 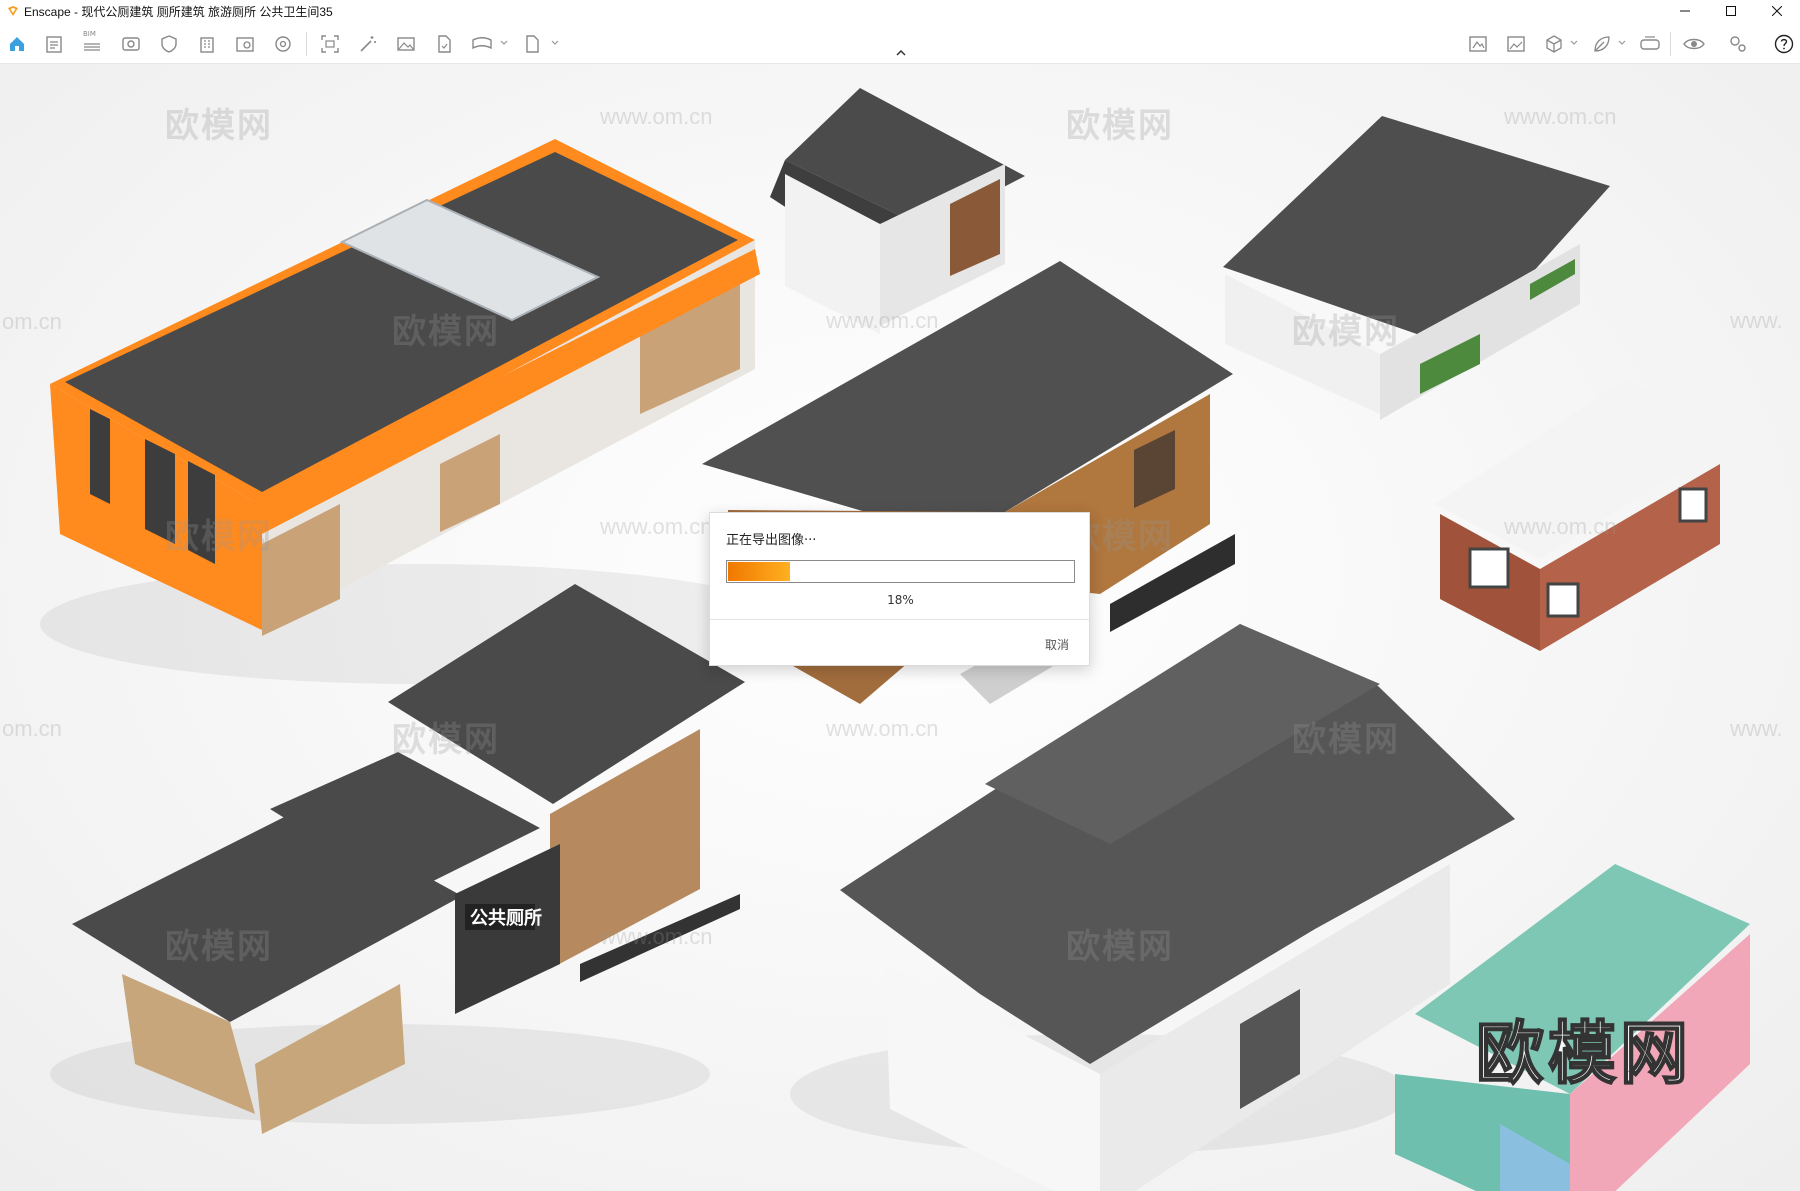 I want to click on dialog-divider, so click(x=900, y=619).